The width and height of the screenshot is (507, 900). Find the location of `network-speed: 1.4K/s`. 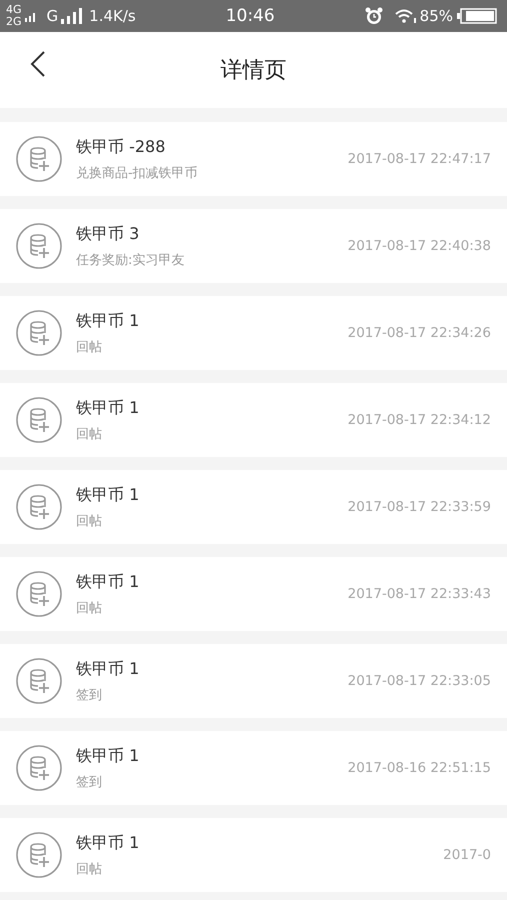

network-speed: 1.4K/s is located at coordinates (112, 16).